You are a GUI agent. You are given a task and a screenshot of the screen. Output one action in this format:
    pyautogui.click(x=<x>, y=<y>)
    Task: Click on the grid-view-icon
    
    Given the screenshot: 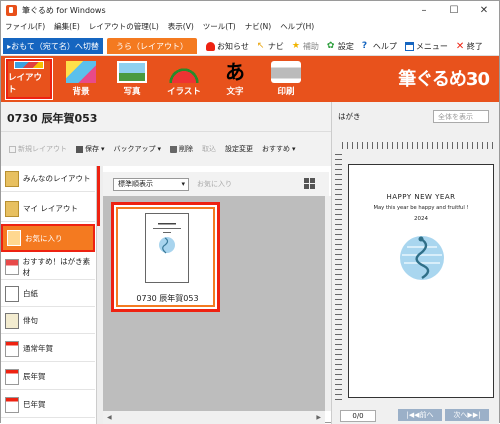 What is the action you would take?
    pyautogui.click(x=309, y=183)
    